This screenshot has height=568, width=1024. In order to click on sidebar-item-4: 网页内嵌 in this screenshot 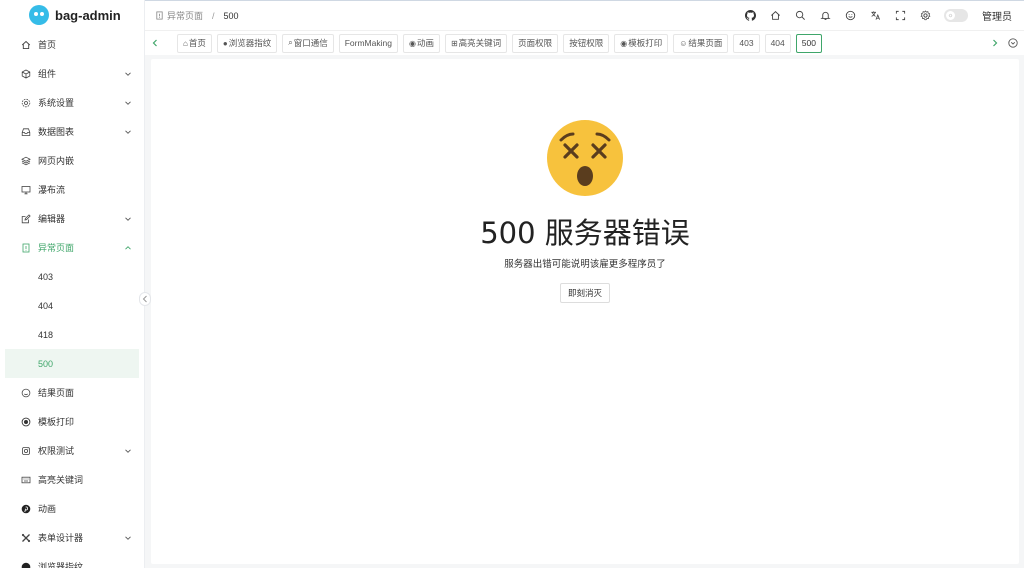, I will do `click(72, 160)`.